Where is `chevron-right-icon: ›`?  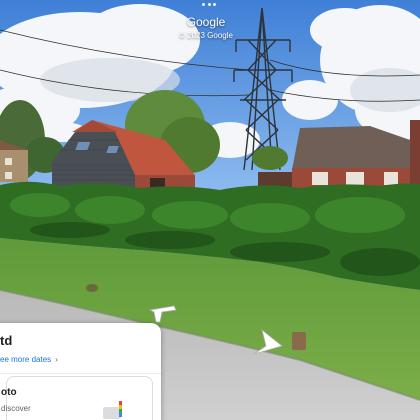
chevron-right-icon: › is located at coordinates (56, 359).